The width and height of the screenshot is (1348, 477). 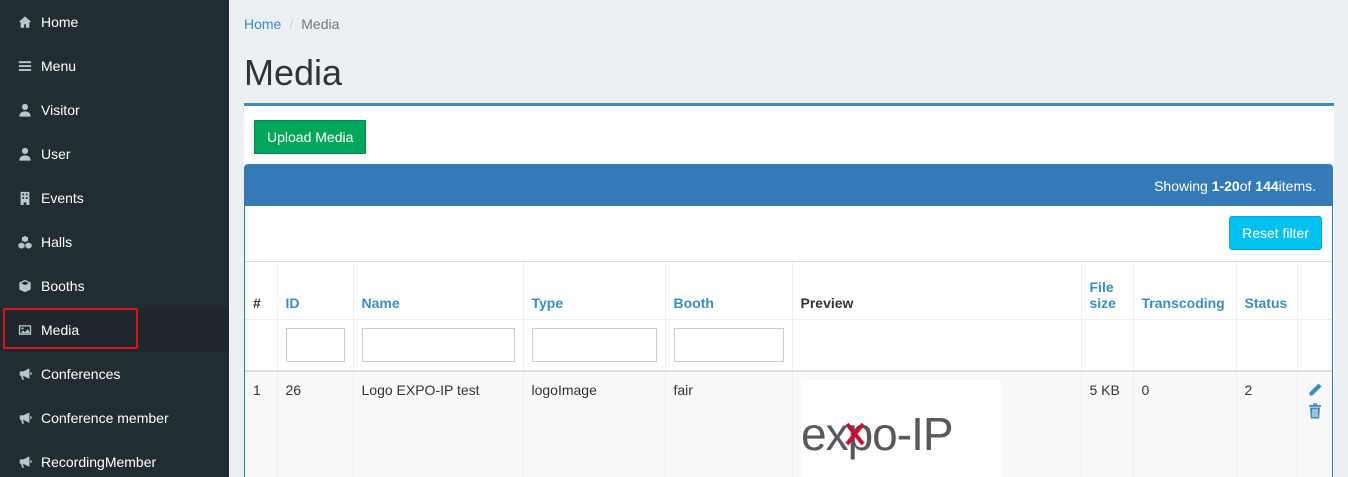 What do you see at coordinates (548, 303) in the screenshot?
I see `column-header-type: Type` at bounding box center [548, 303].